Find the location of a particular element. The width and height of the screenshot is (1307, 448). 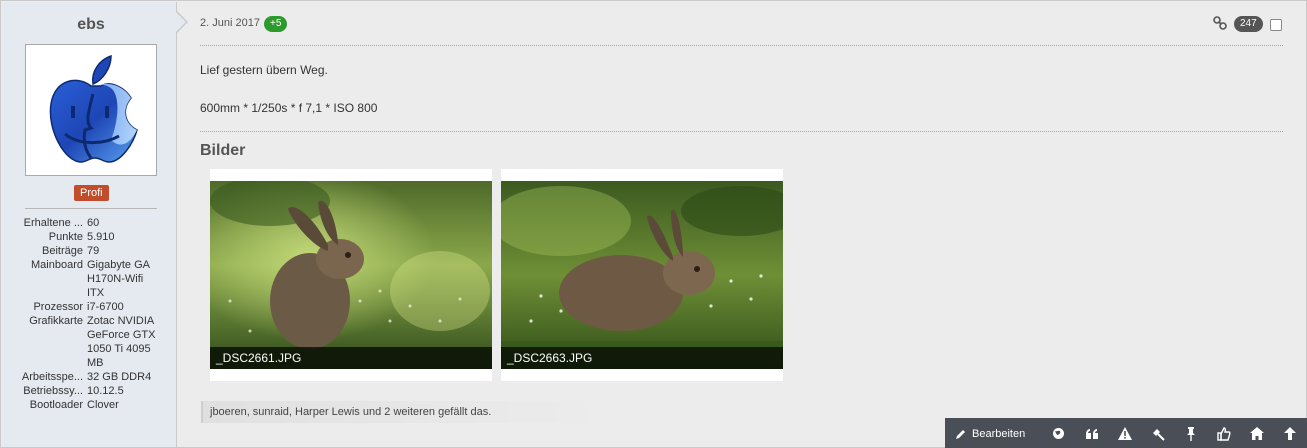

finder-apple-logo-icon is located at coordinates (93, 108).